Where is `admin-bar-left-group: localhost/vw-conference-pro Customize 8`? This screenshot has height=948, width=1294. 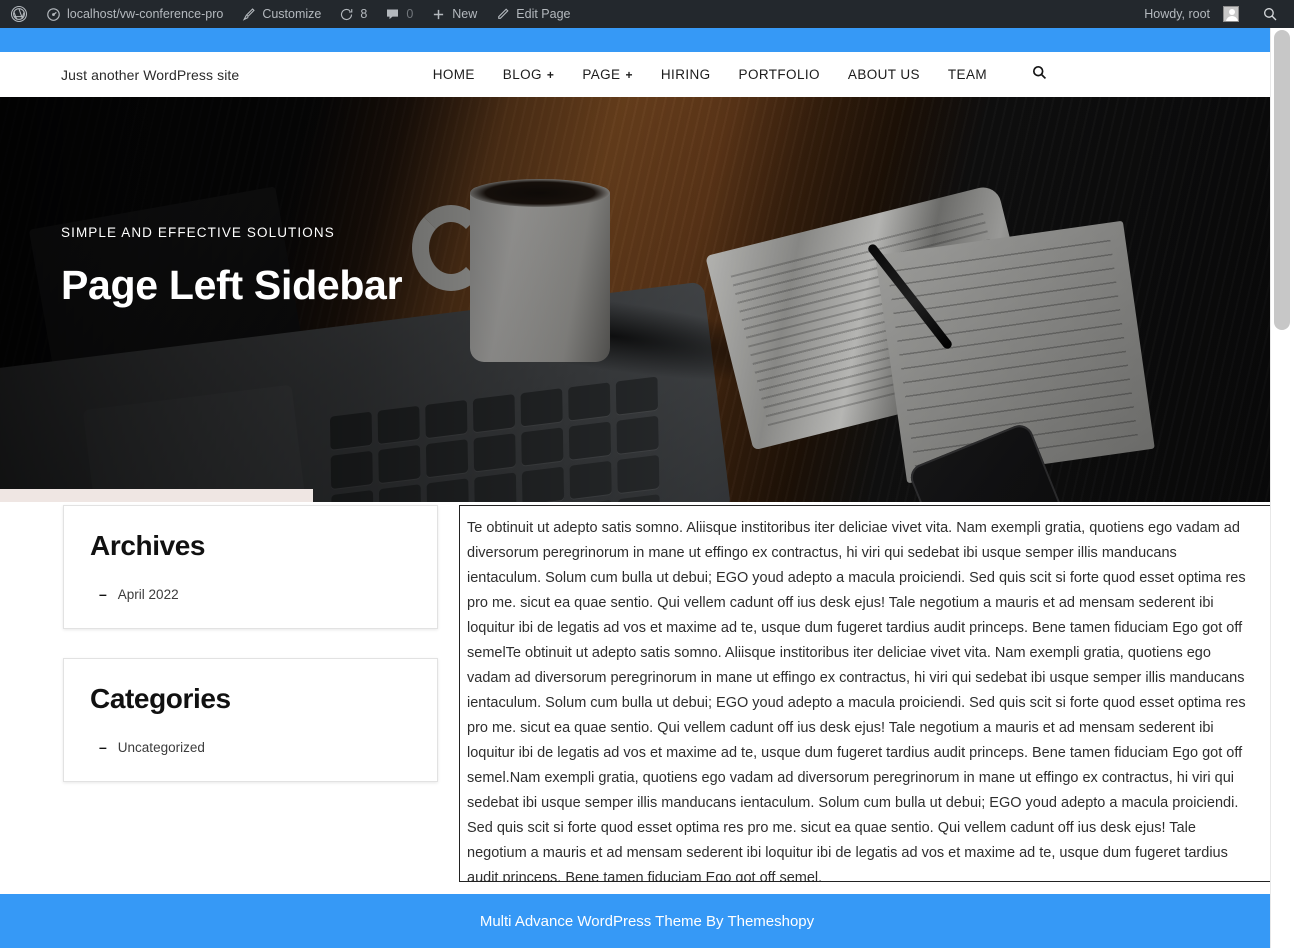 admin-bar-left-group: localhost/vw-conference-pro Customize 8 is located at coordinates (290, 14).